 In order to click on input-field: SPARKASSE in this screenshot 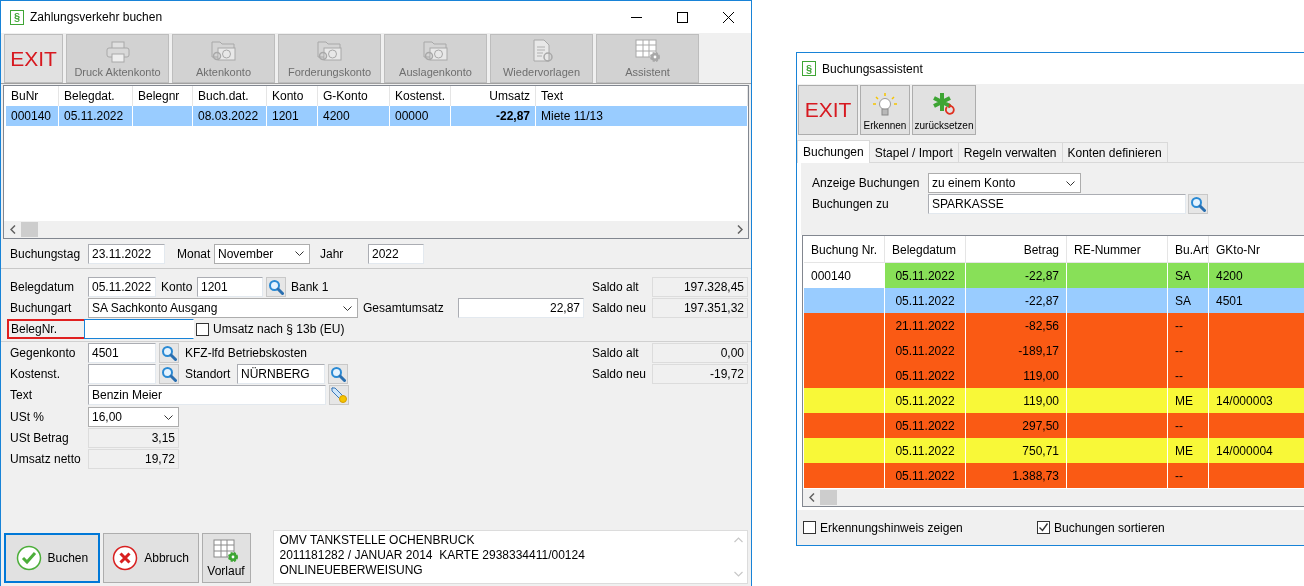, I will do `click(1057, 204)`.